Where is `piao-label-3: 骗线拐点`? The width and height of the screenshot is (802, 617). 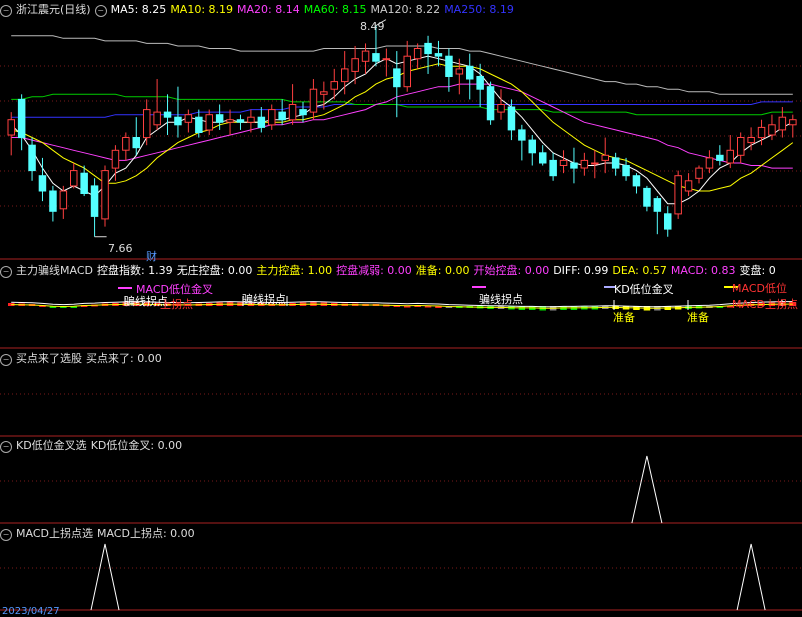 piao-label-3: 骗线拐点 is located at coordinates (501, 299).